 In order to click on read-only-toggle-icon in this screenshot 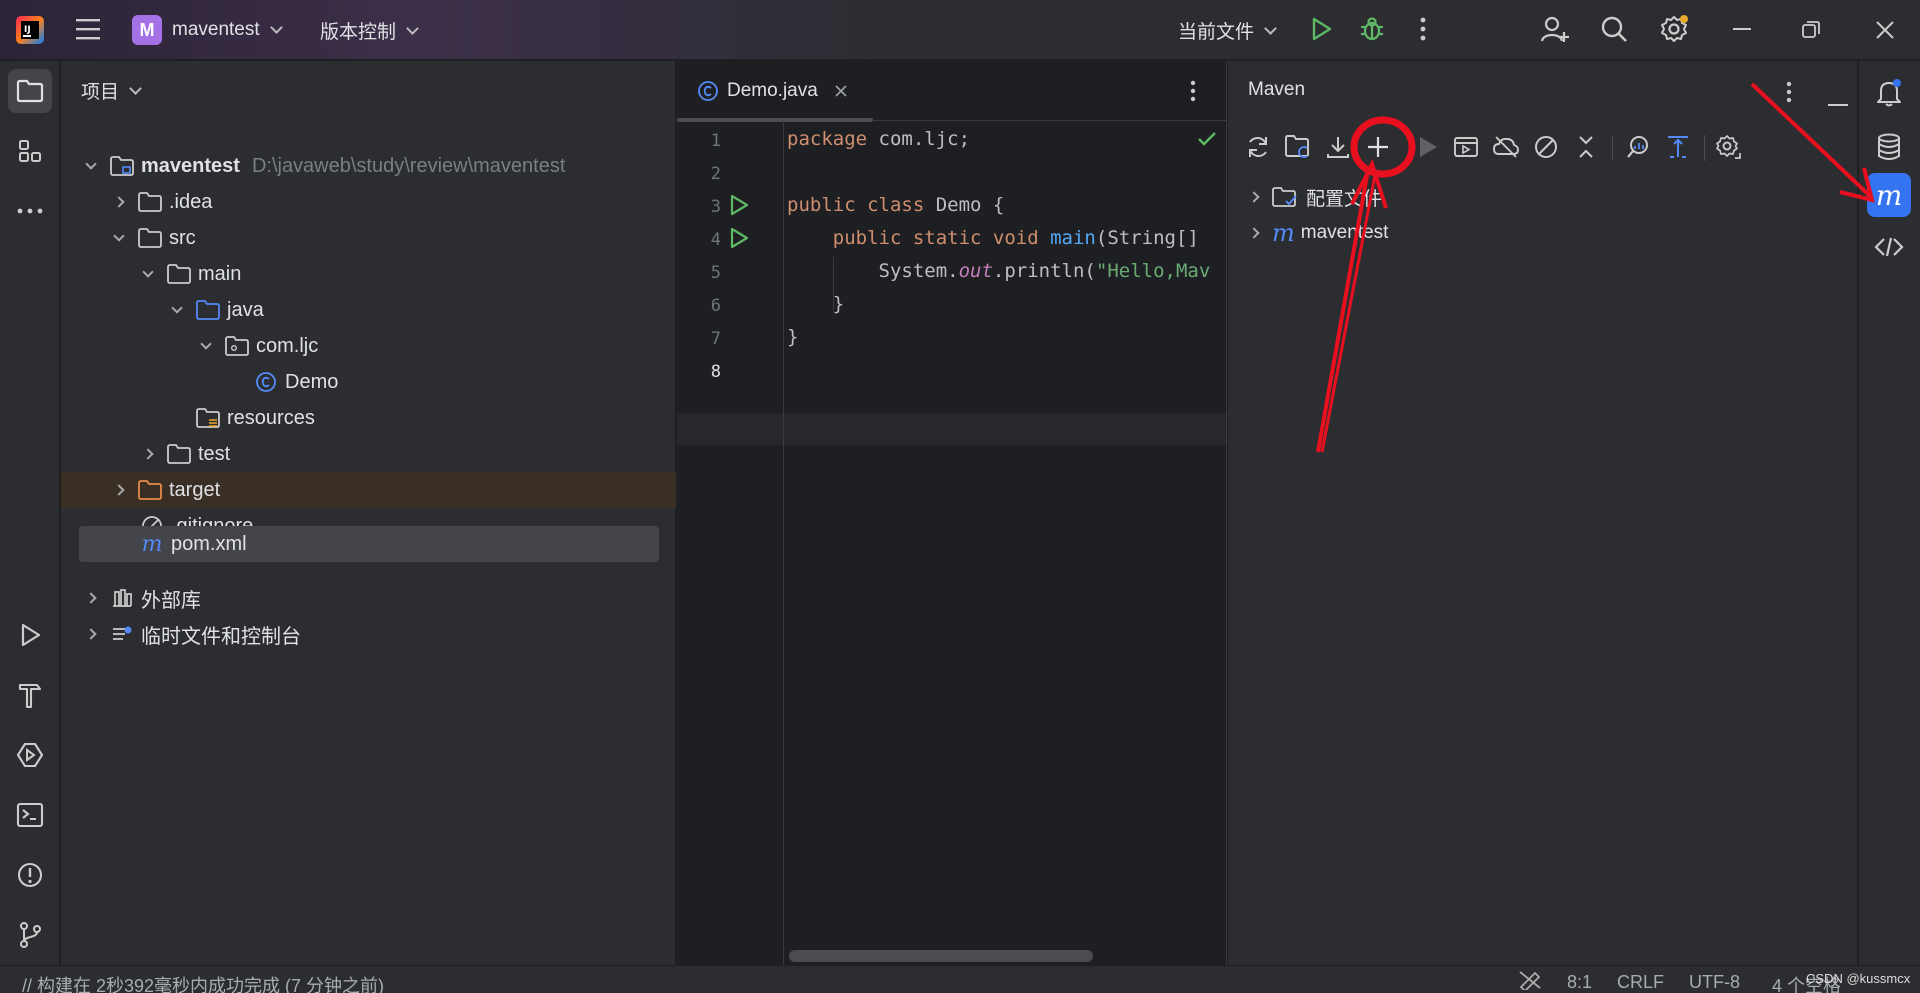, I will do `click(1530, 981)`.